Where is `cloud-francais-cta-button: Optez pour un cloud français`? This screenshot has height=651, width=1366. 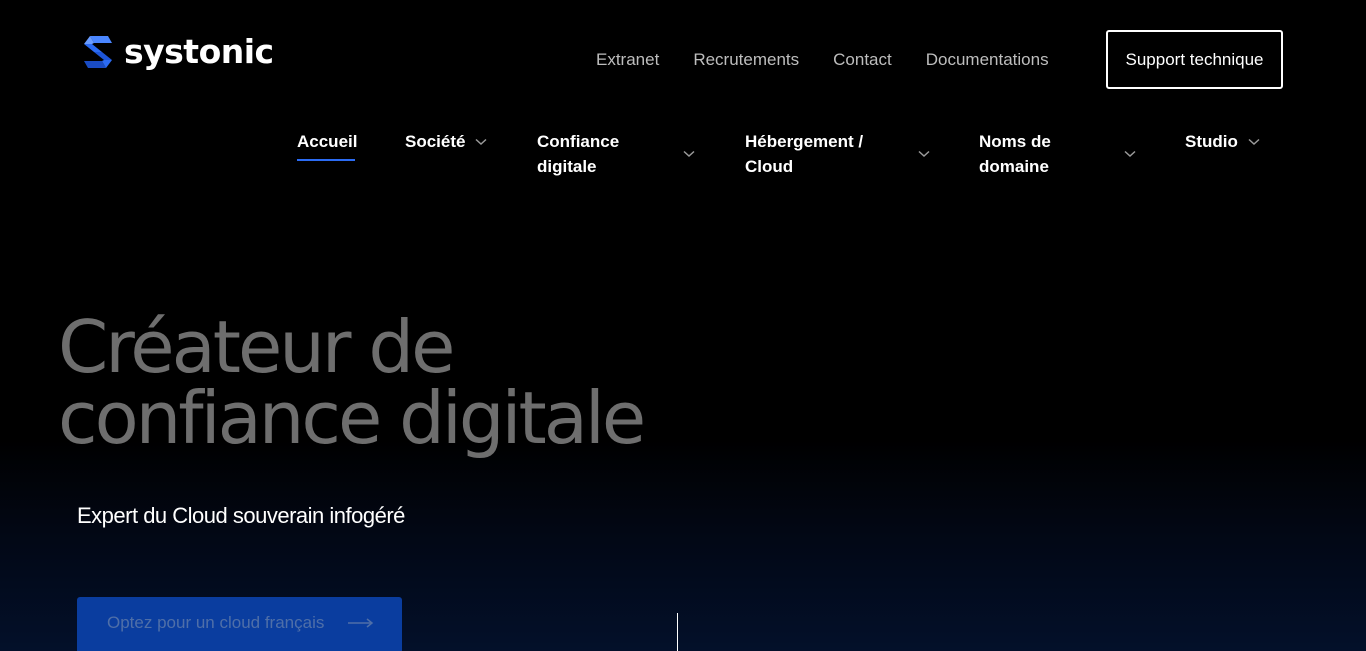 cloud-francais-cta-button: Optez pour un cloud français is located at coordinates (239, 624).